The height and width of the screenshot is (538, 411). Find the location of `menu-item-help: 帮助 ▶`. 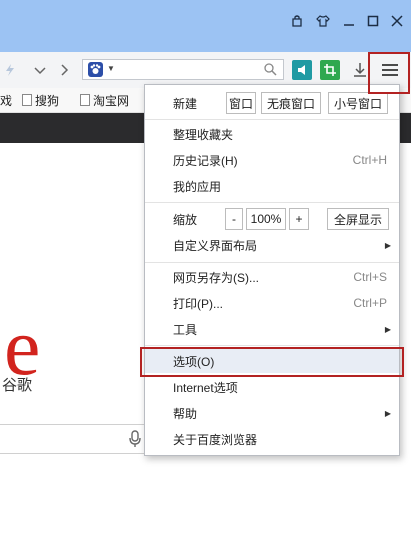

menu-item-help: 帮助 ▶ is located at coordinates (272, 413).